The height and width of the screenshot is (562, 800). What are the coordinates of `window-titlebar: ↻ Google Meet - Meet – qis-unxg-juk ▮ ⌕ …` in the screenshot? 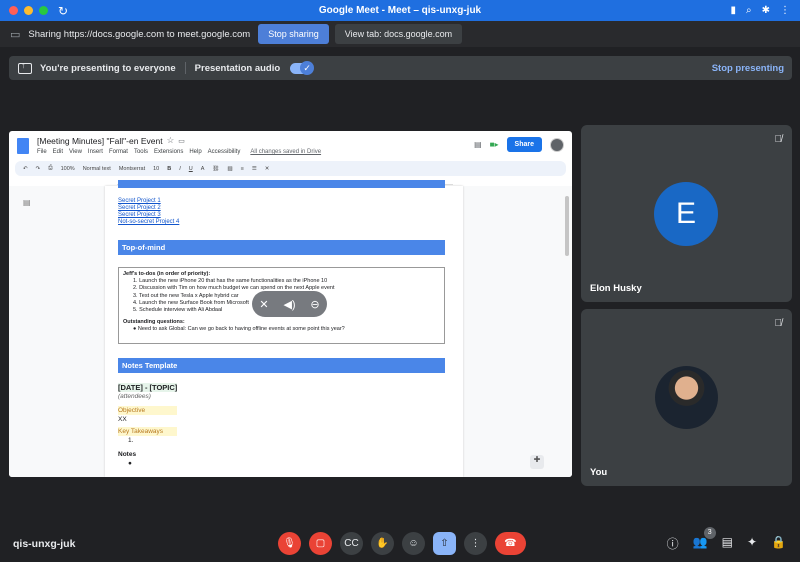 It's located at (400, 10).